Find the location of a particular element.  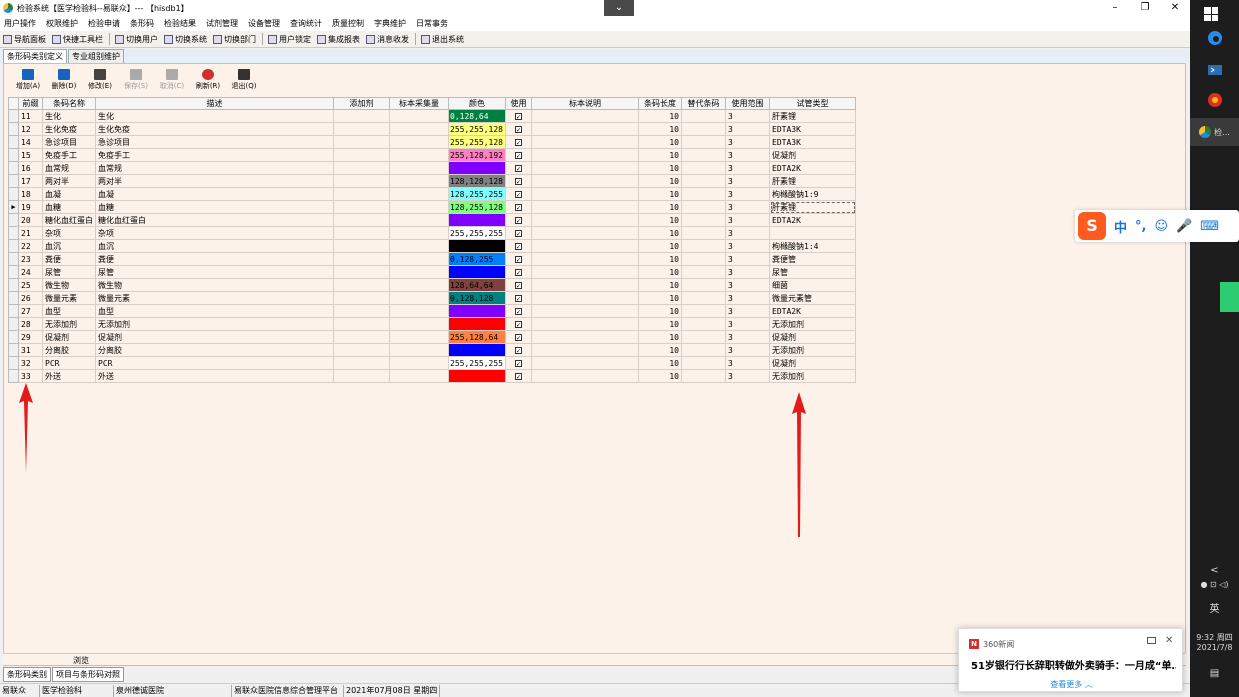

description-cell: 微量元素 is located at coordinates (214, 298).